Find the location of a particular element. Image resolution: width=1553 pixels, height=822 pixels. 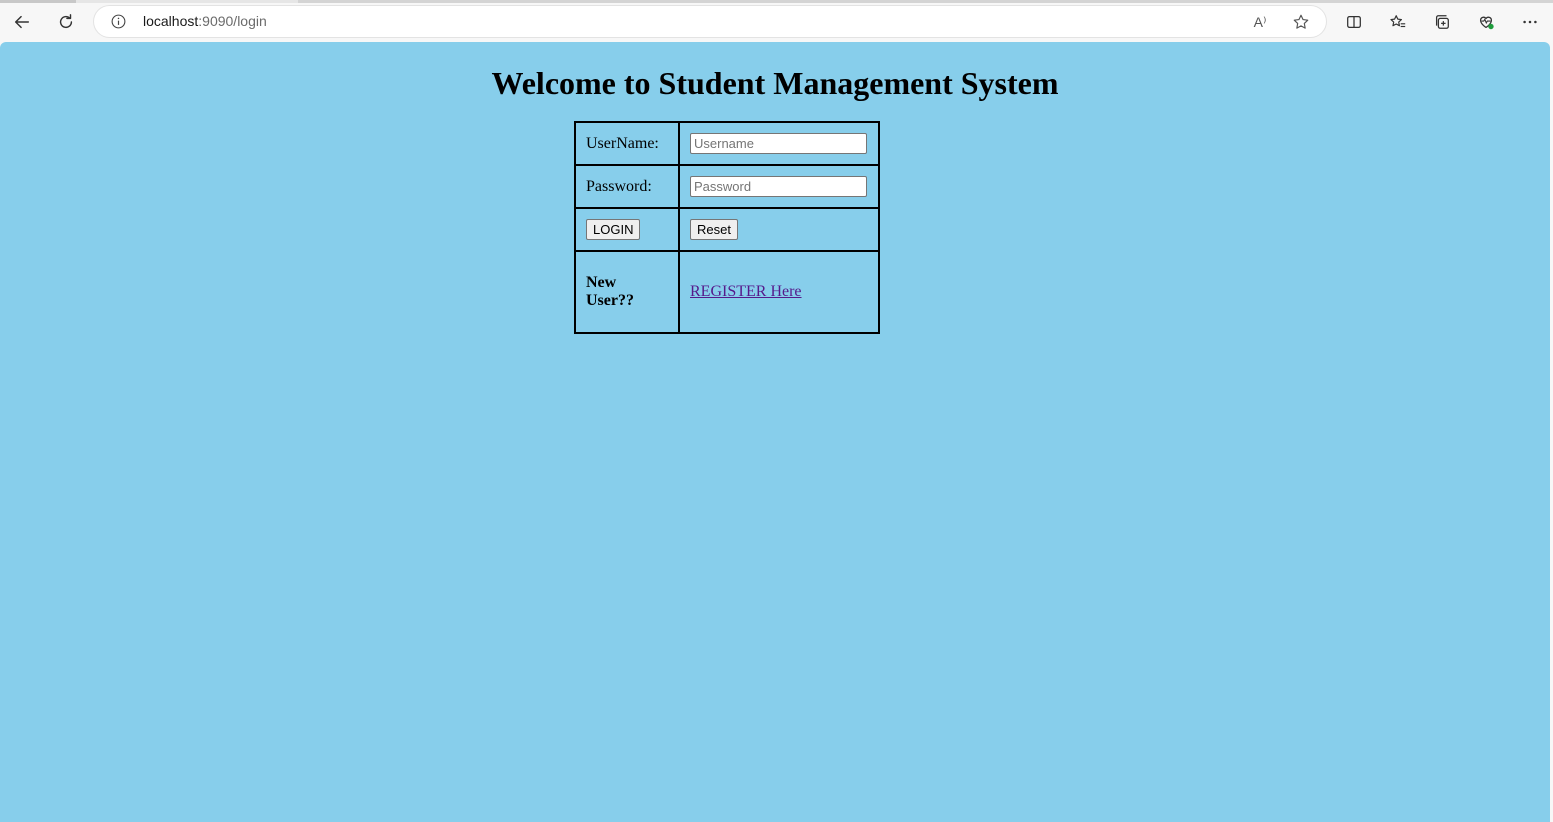

url-text: localhost:9090/login is located at coordinates (205, 21).